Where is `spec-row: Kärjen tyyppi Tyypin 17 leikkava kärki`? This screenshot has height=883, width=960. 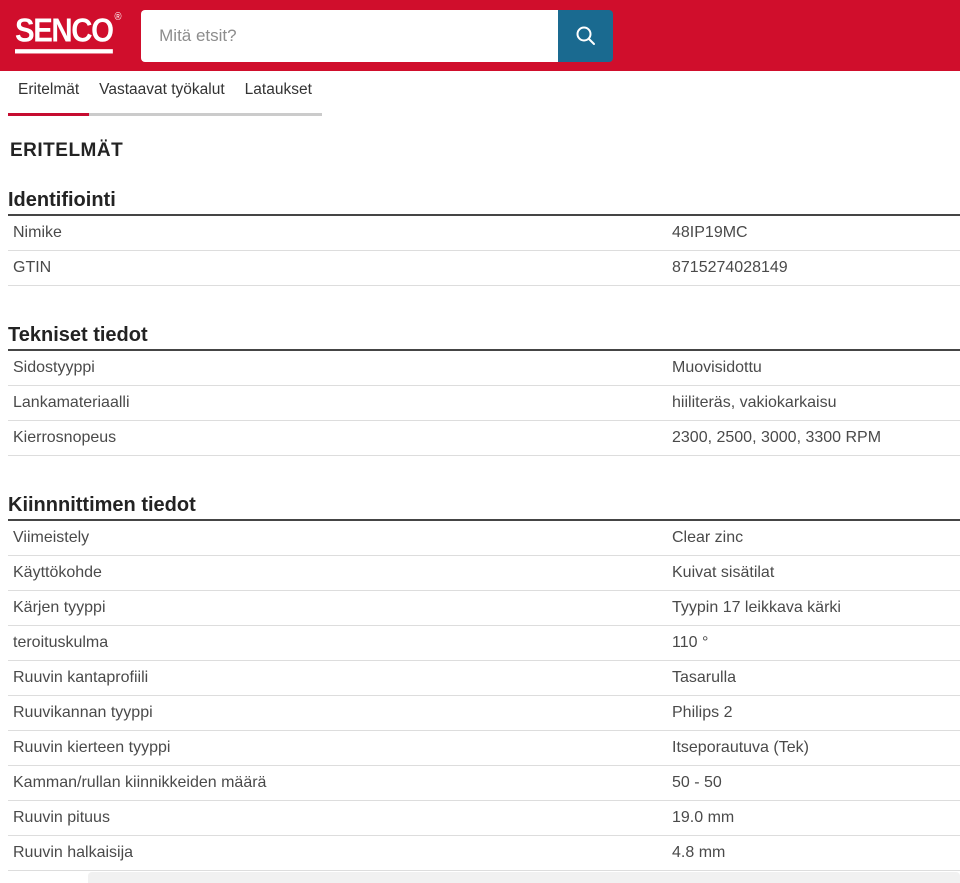 spec-row: Kärjen tyyppi Tyypin 17 leikkava kärki is located at coordinates (484, 608).